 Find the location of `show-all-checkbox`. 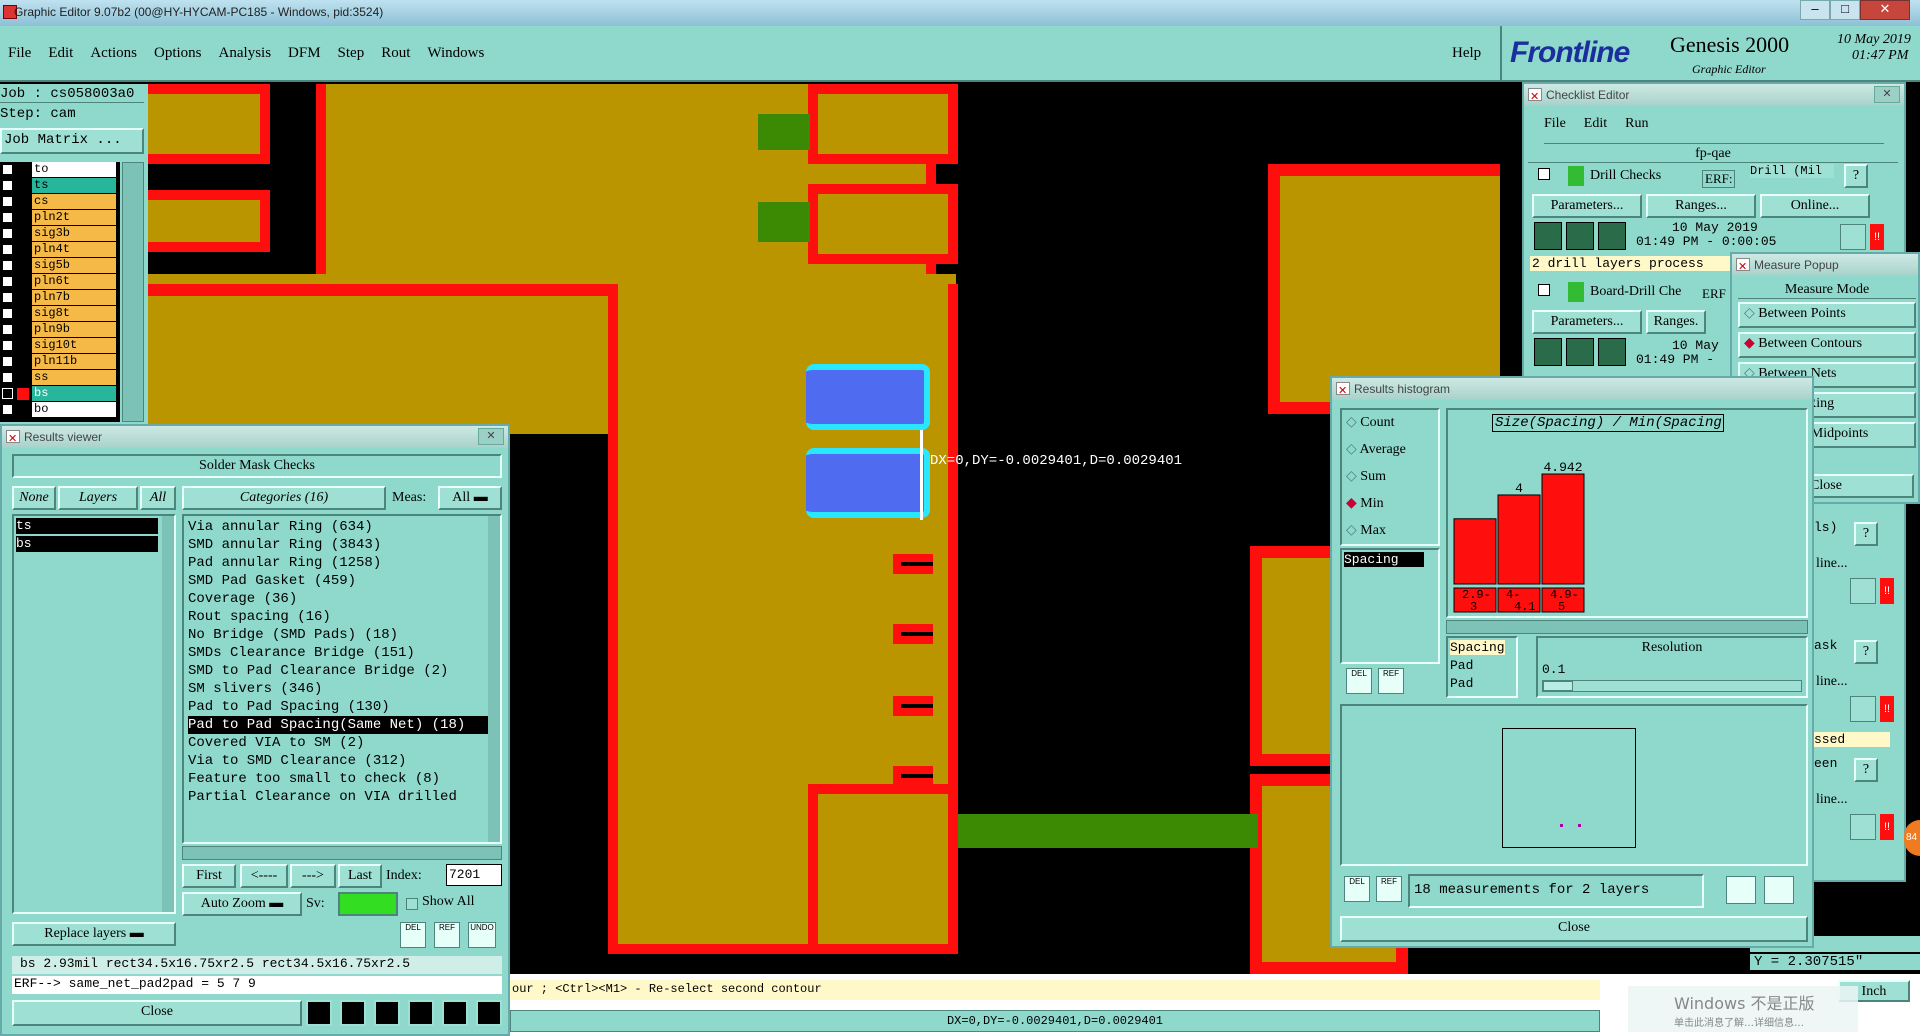

show-all-checkbox is located at coordinates (412, 904).